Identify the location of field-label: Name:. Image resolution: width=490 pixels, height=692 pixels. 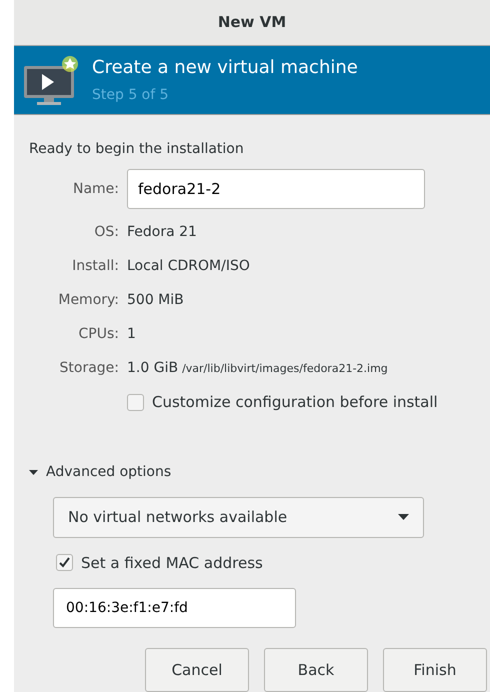
(95, 189).